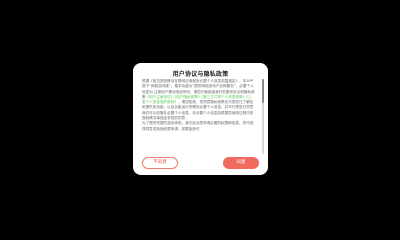 This screenshot has width=400, height=240. Describe the element at coordinates (263, 91) in the screenshot. I see `scrollbar-thumb` at that location.